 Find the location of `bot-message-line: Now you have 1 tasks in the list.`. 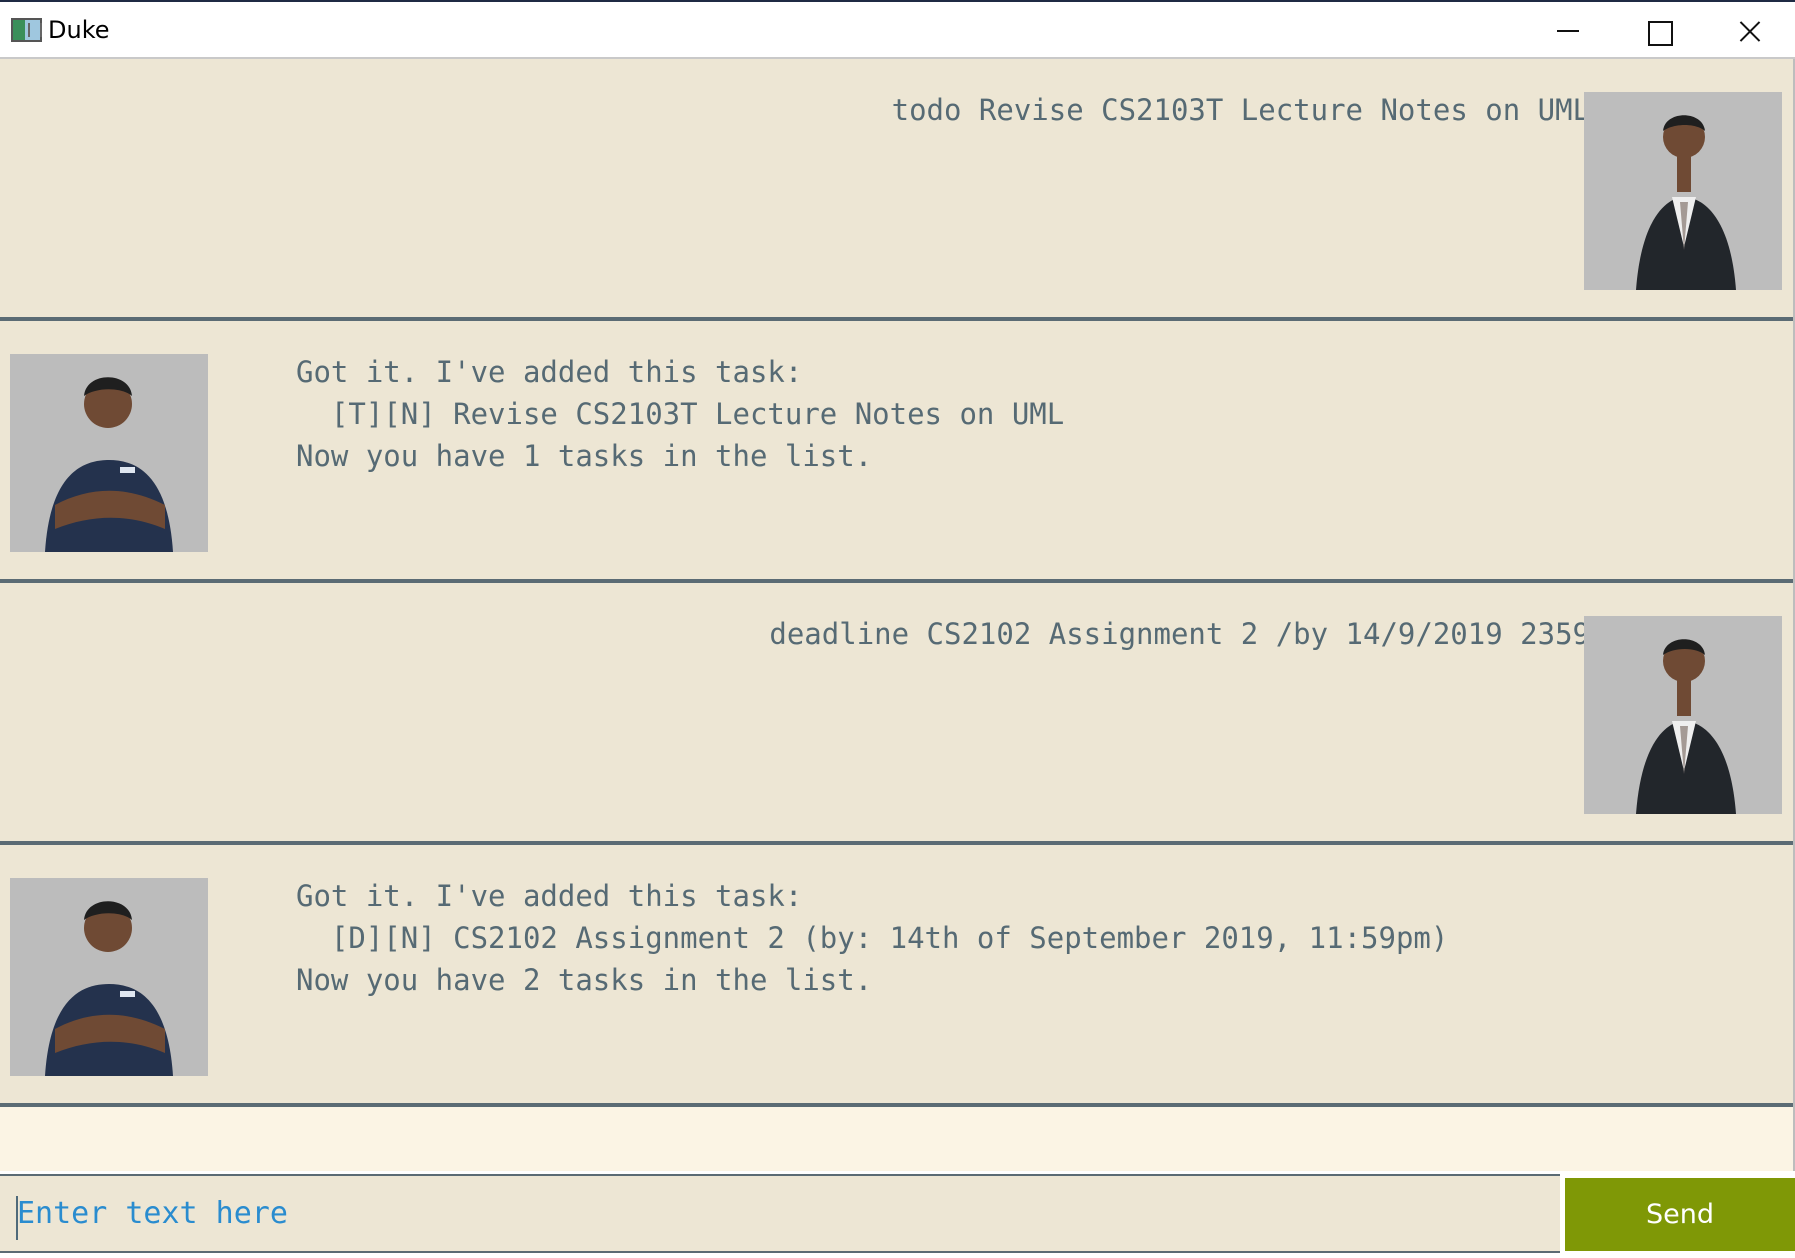

bot-message-line: Now you have 1 tasks in the list. is located at coordinates (584, 456).